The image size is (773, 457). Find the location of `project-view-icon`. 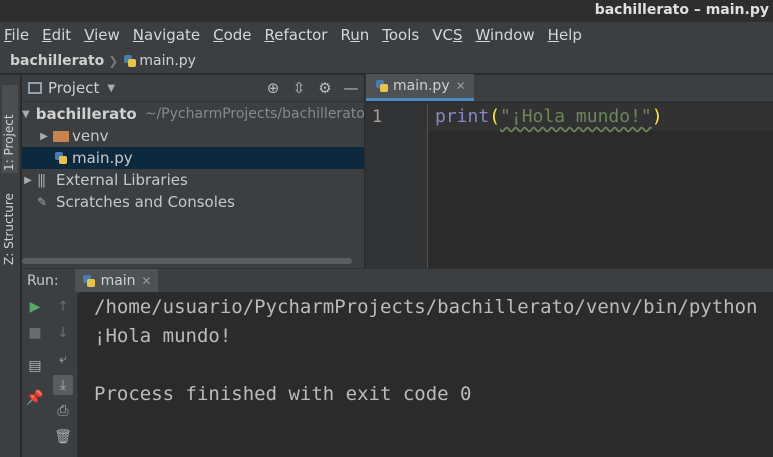

project-view-icon is located at coordinates (35, 88).